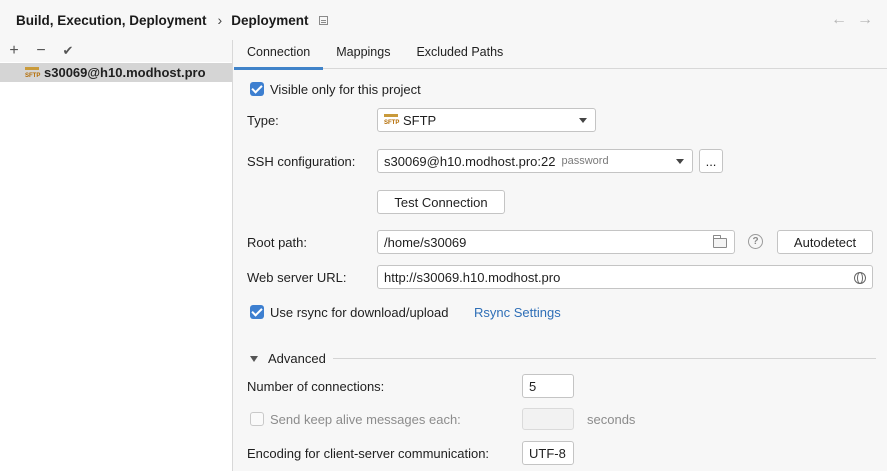 The image size is (887, 471). Describe the element at coordinates (359, 312) in the screenshot. I see `use-rsync-label: Use rsync for download/upload` at that location.